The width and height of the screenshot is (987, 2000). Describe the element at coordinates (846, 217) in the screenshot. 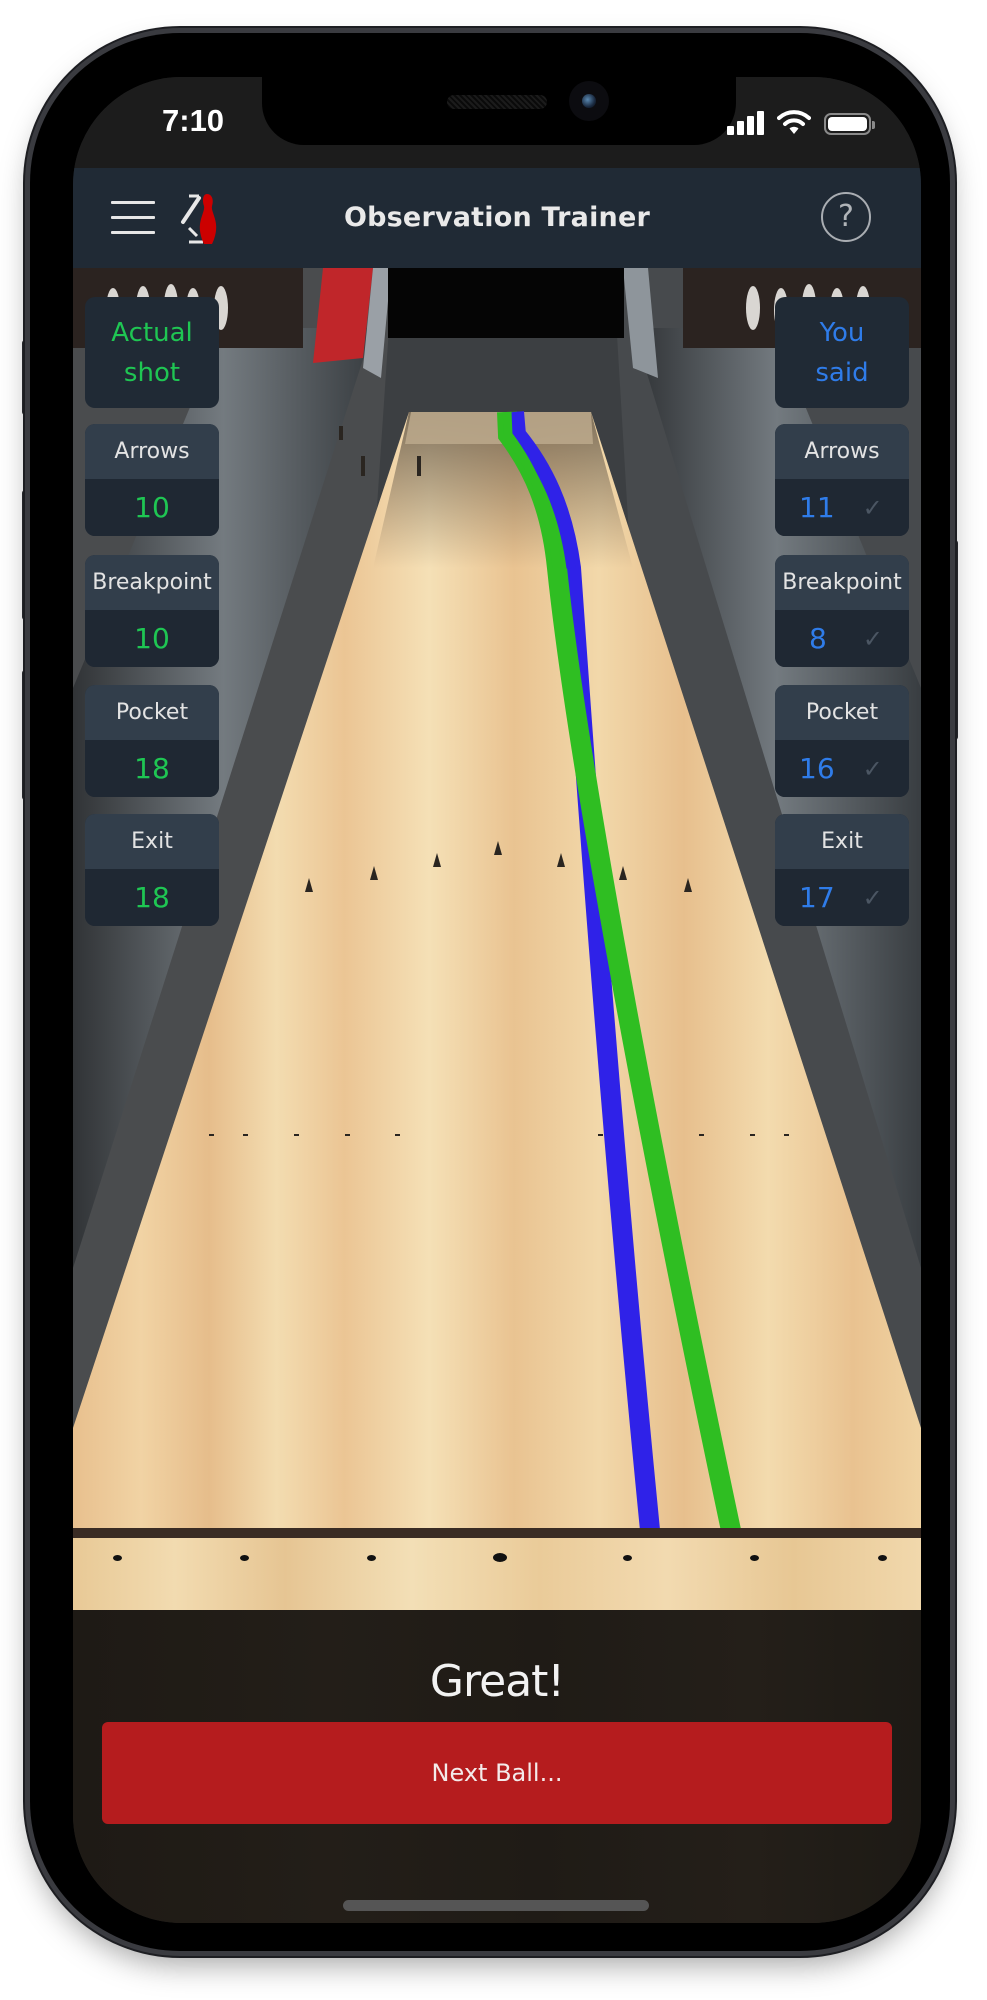

I see `help-circle-icon: ?` at that location.